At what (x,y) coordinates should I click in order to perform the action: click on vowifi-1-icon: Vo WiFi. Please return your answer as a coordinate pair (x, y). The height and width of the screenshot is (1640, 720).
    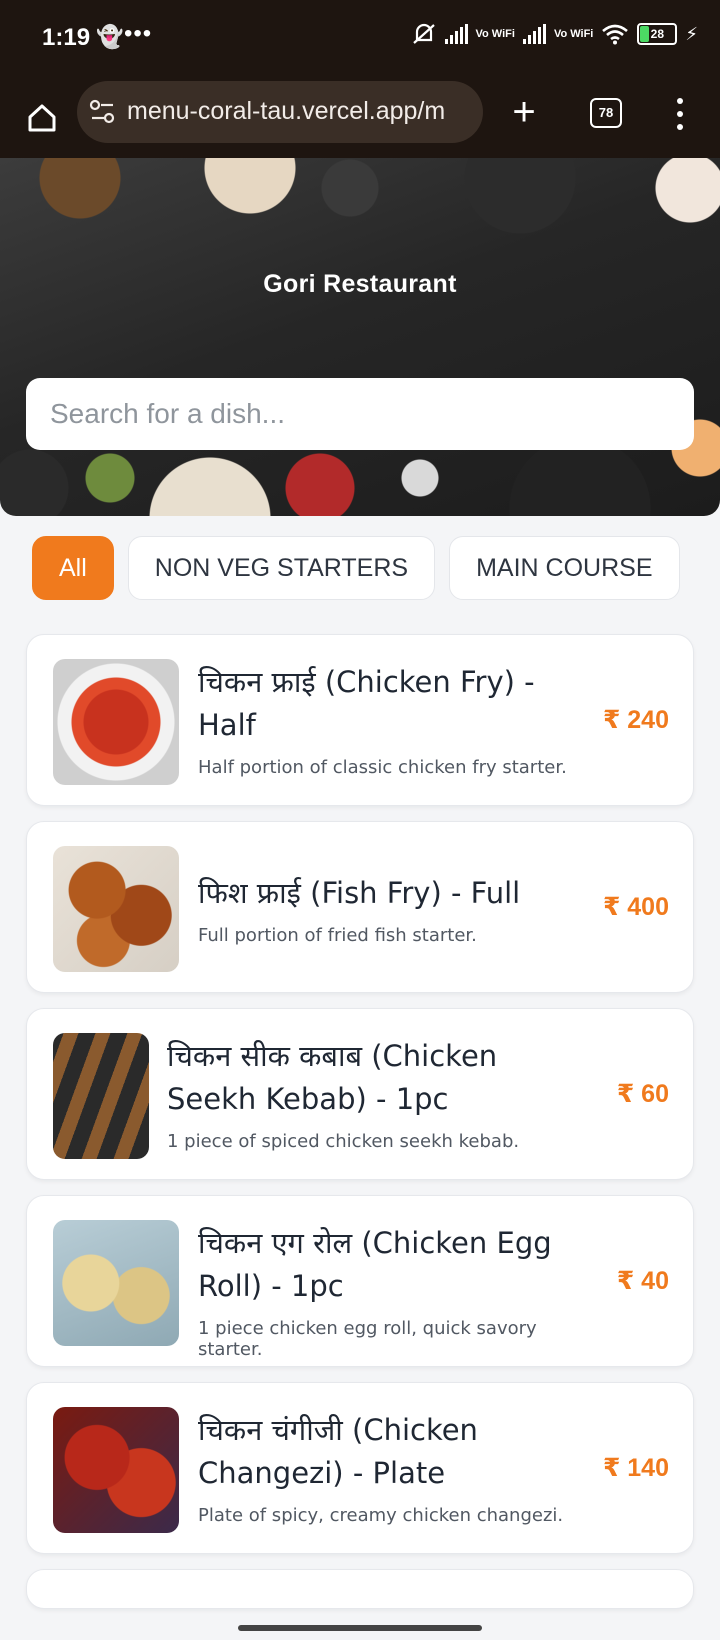
    Looking at the image, I should click on (495, 33).